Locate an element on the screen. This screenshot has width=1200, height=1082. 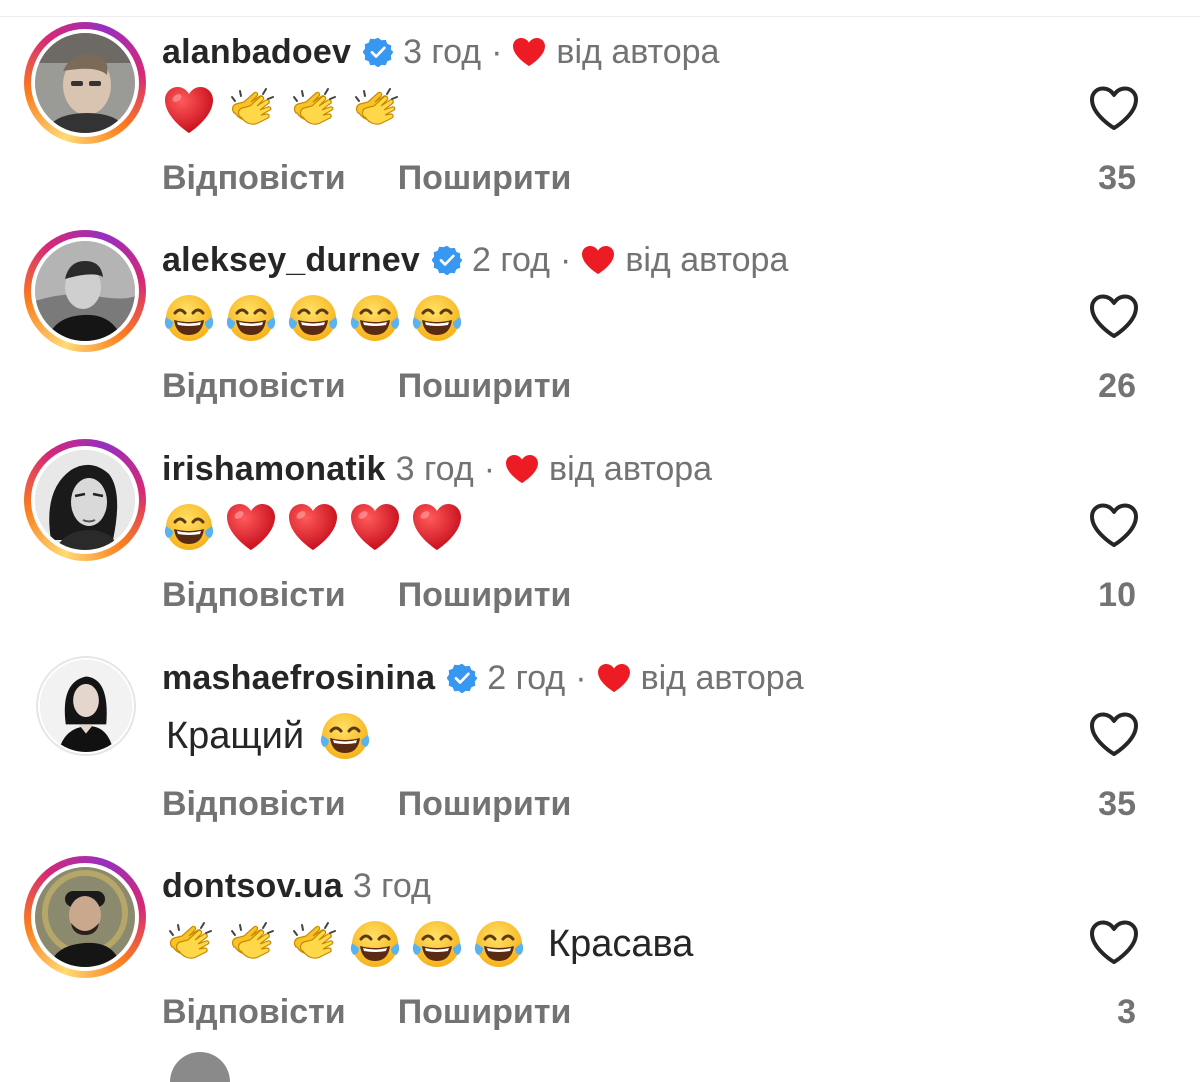
comment-body: Кращий is located at coordinates (271, 736).